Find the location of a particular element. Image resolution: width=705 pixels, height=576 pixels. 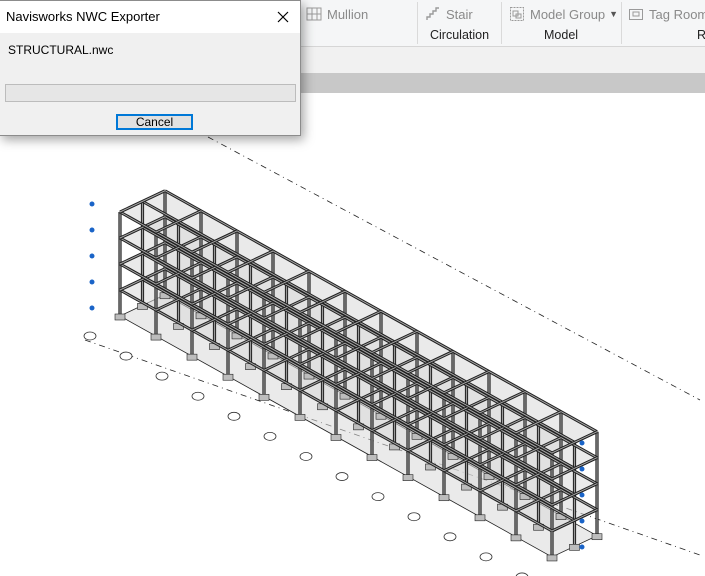

cancel-button: Cancel is located at coordinates (154, 122).